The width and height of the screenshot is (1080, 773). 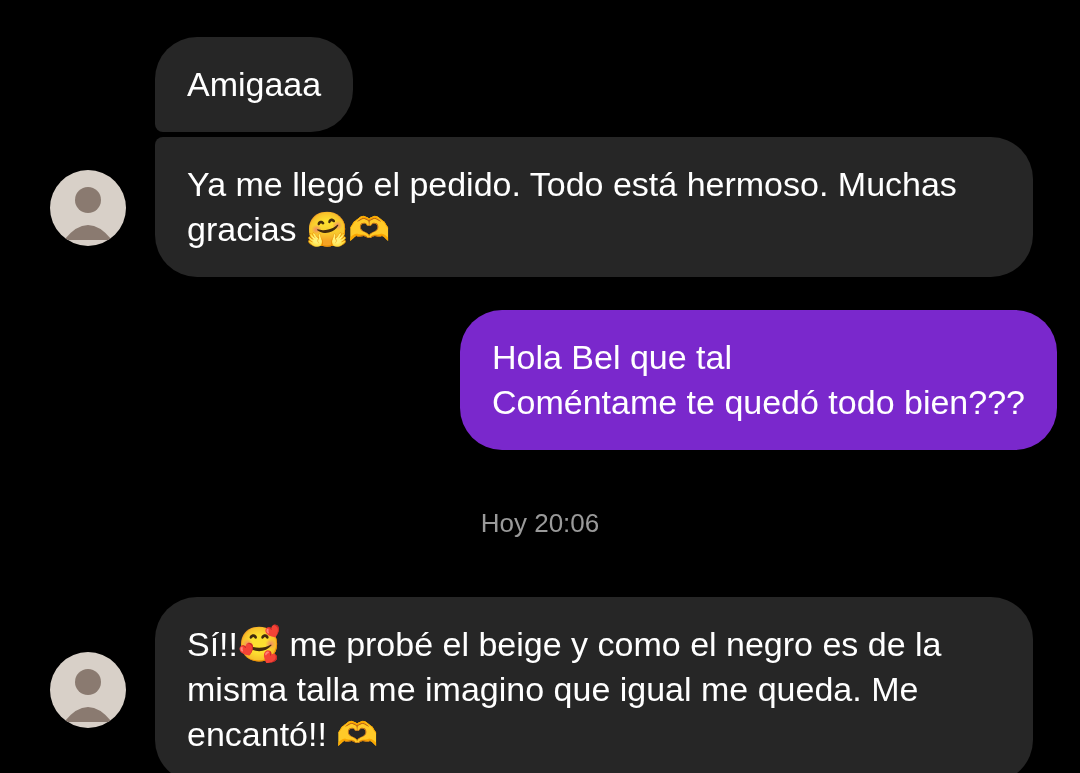 What do you see at coordinates (540, 523) in the screenshot?
I see `timestamp: Hoy 20:06` at bounding box center [540, 523].